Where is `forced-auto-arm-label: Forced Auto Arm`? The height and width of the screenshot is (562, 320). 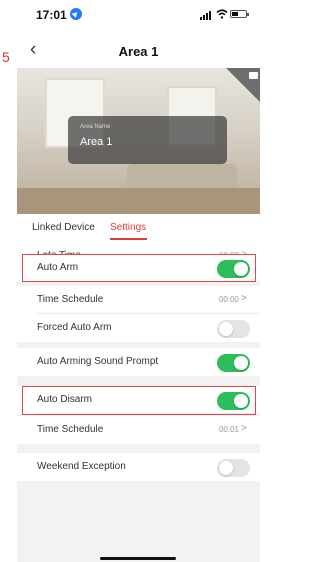
forced-auto-arm-label: Forced Auto Arm is located at coordinates (74, 327).